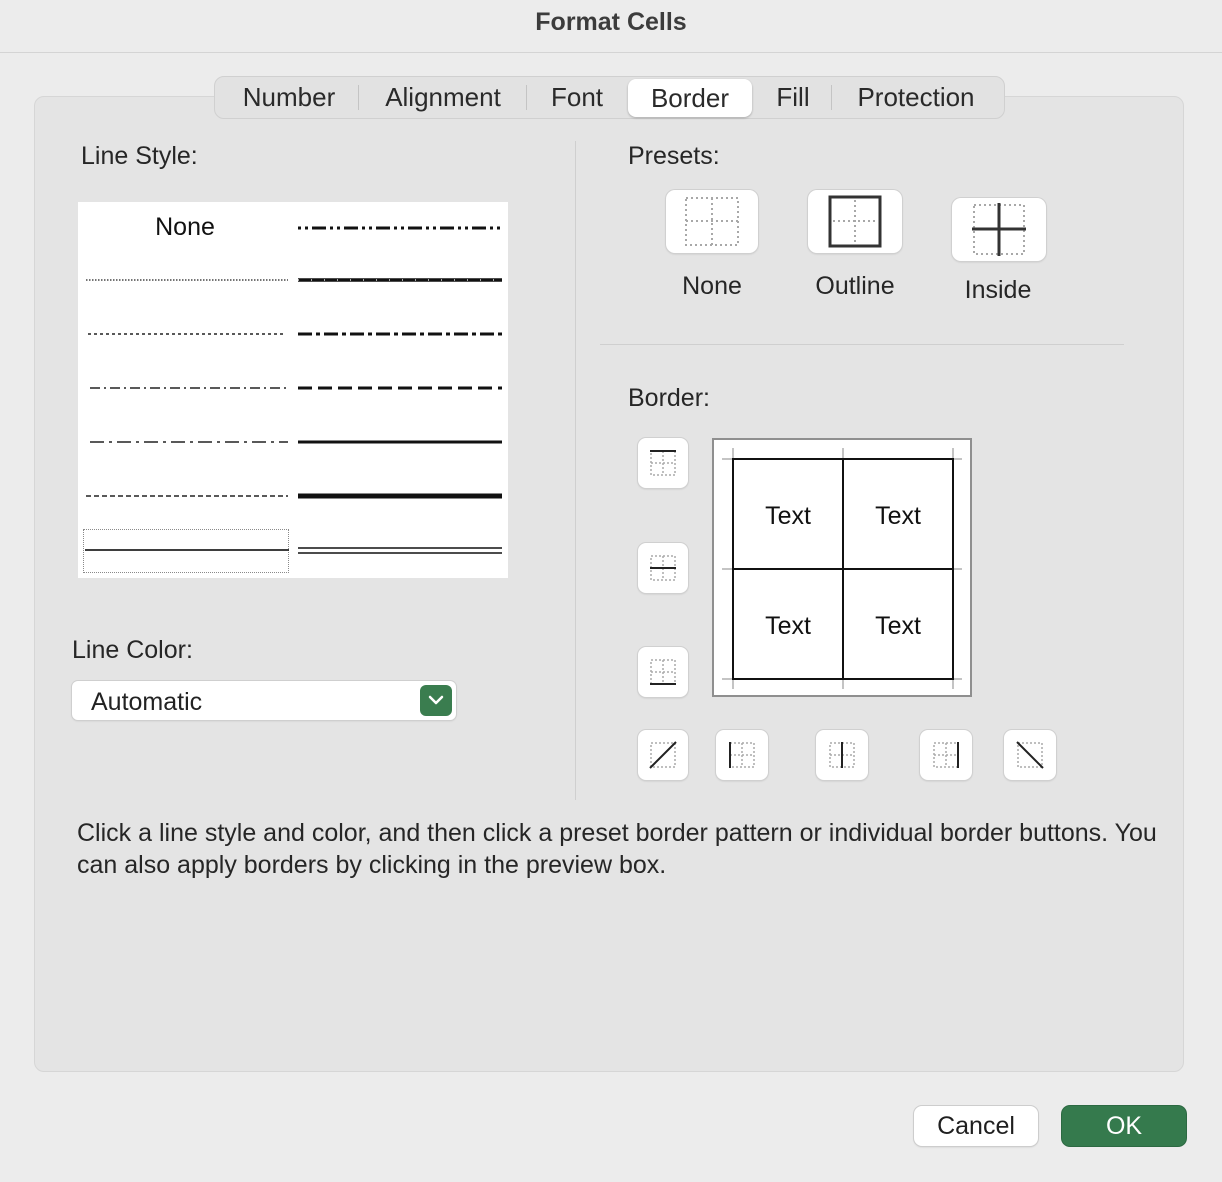  Describe the element at coordinates (674, 156) in the screenshot. I see `presets-label: Presets:` at that location.